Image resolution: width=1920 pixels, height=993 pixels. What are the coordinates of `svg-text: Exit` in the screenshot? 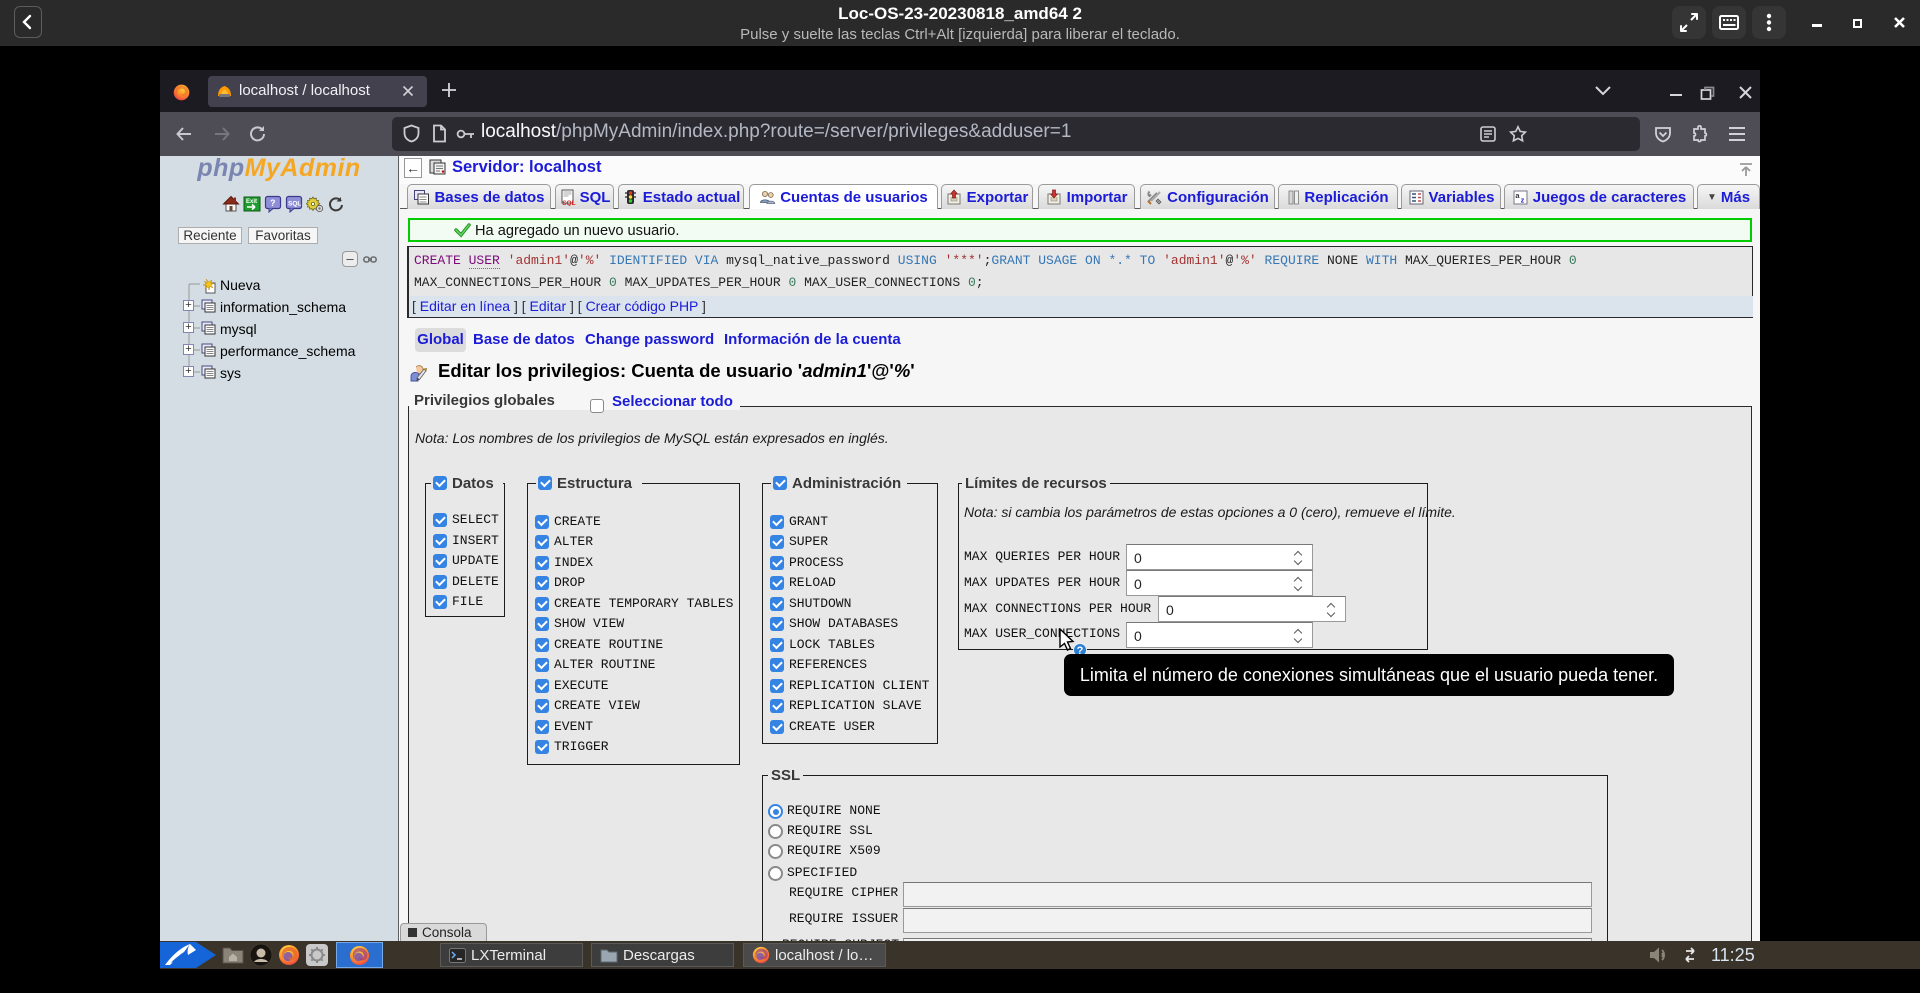 It's located at (251, 202).